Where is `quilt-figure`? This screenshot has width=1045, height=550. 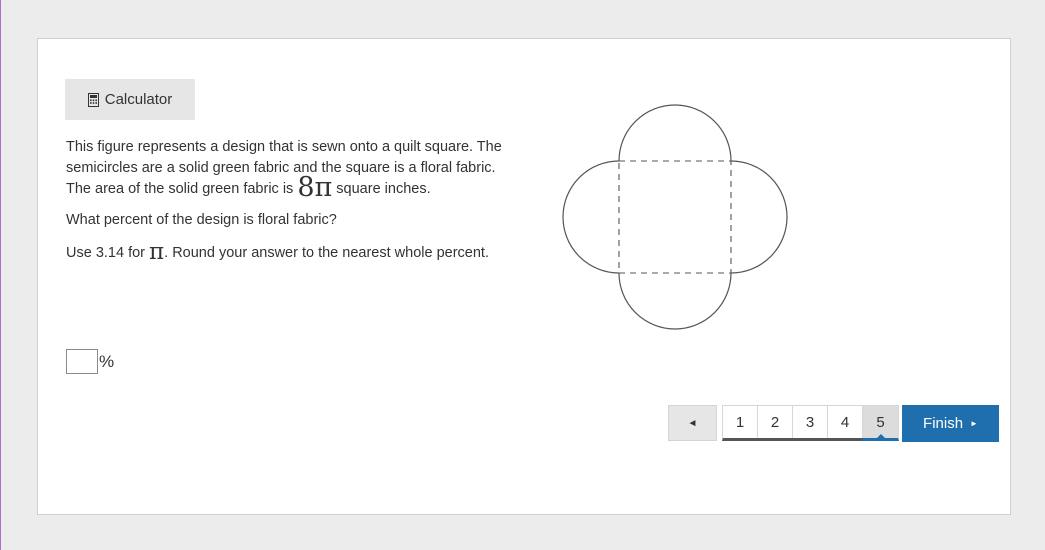
quilt-figure is located at coordinates (676, 219).